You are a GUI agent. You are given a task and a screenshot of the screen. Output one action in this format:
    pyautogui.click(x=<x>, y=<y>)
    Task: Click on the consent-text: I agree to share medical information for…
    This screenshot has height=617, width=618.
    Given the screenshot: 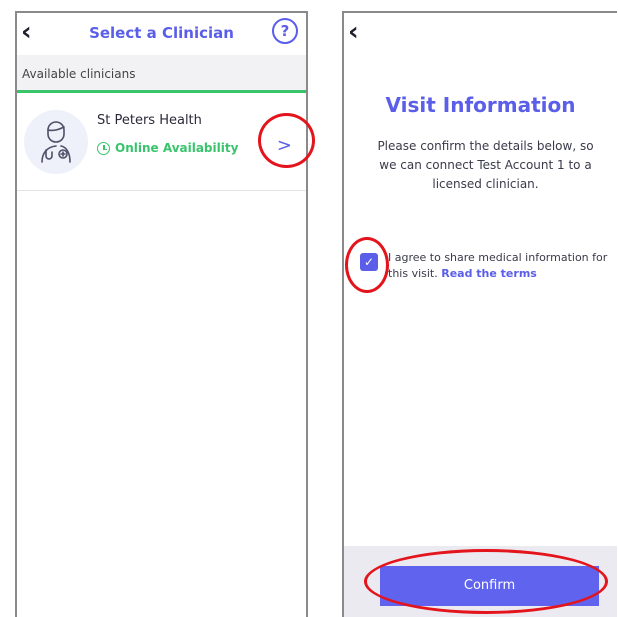 What is the action you would take?
    pyautogui.click(x=501, y=266)
    